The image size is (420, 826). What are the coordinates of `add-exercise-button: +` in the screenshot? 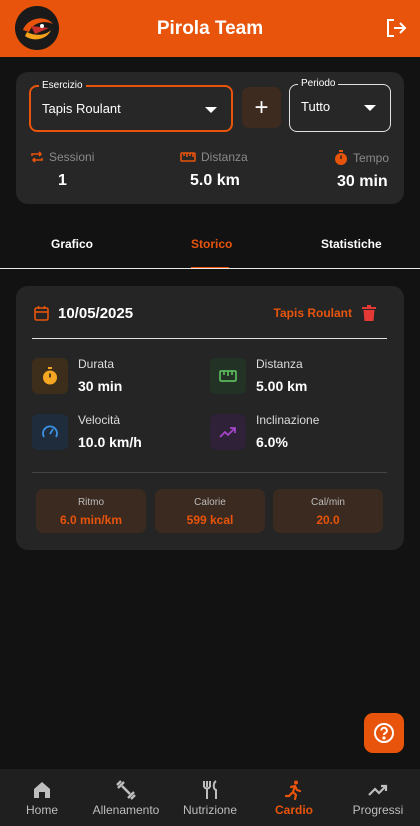 It's located at (261, 107).